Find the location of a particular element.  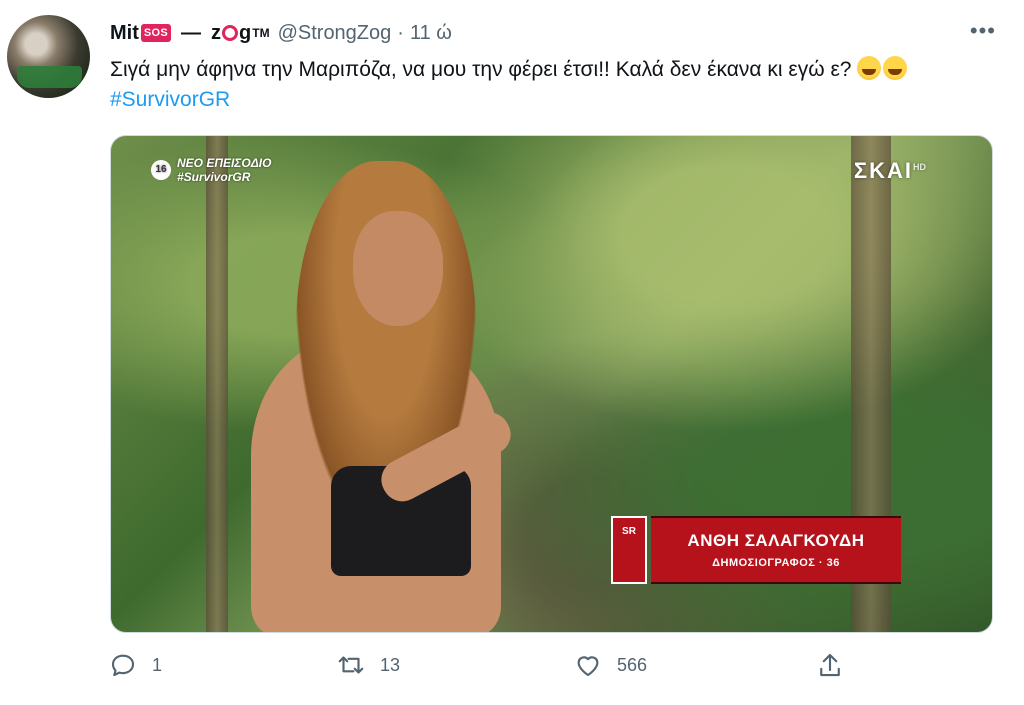

channel-name: ΣΚΑΙ is located at coordinates (883, 170).